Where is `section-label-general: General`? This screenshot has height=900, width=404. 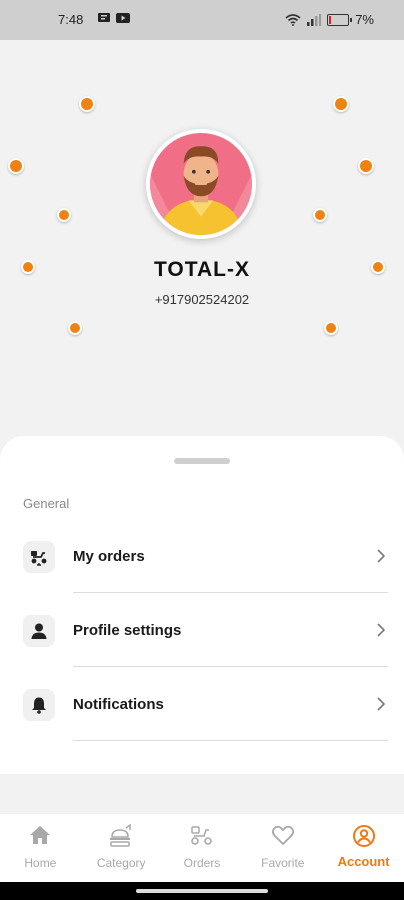 section-label-general: General is located at coordinates (46, 503).